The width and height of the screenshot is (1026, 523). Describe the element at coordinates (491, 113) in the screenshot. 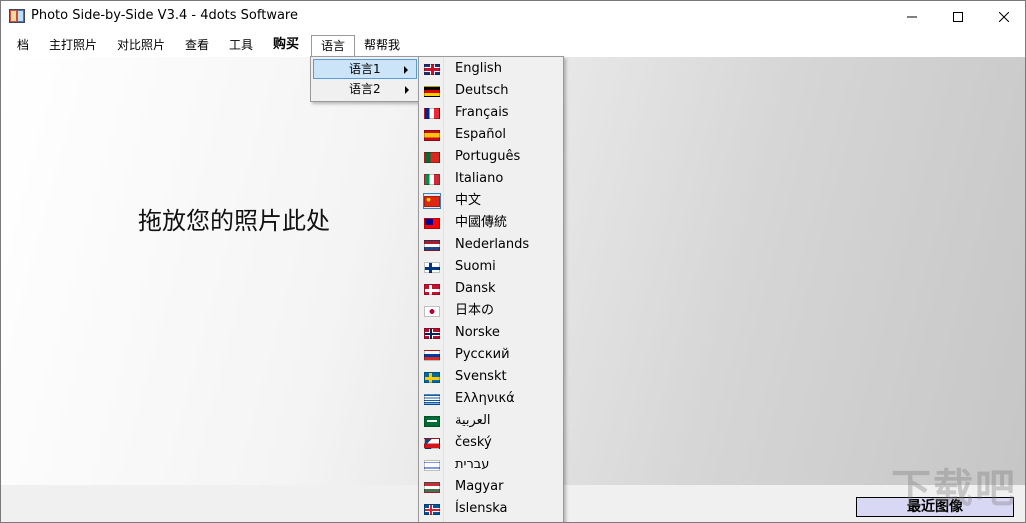

I see `language-item-Français: Français` at that location.